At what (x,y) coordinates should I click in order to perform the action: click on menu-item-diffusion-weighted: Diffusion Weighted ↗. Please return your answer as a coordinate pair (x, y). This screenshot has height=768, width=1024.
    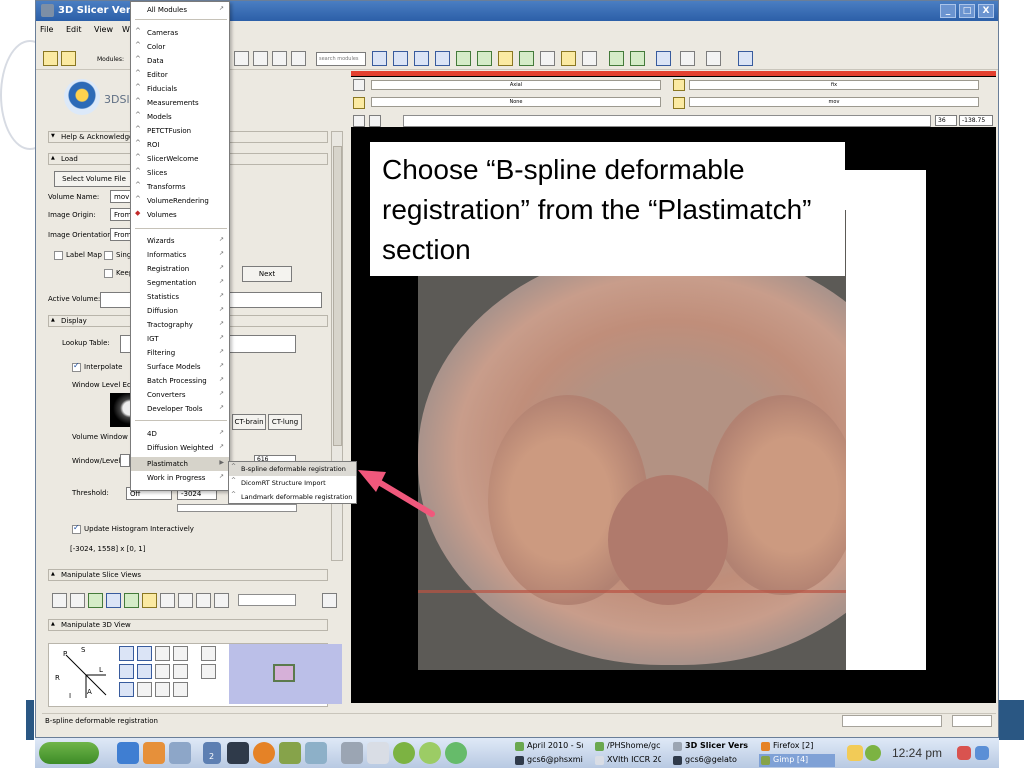
    Looking at the image, I should click on (180, 448).